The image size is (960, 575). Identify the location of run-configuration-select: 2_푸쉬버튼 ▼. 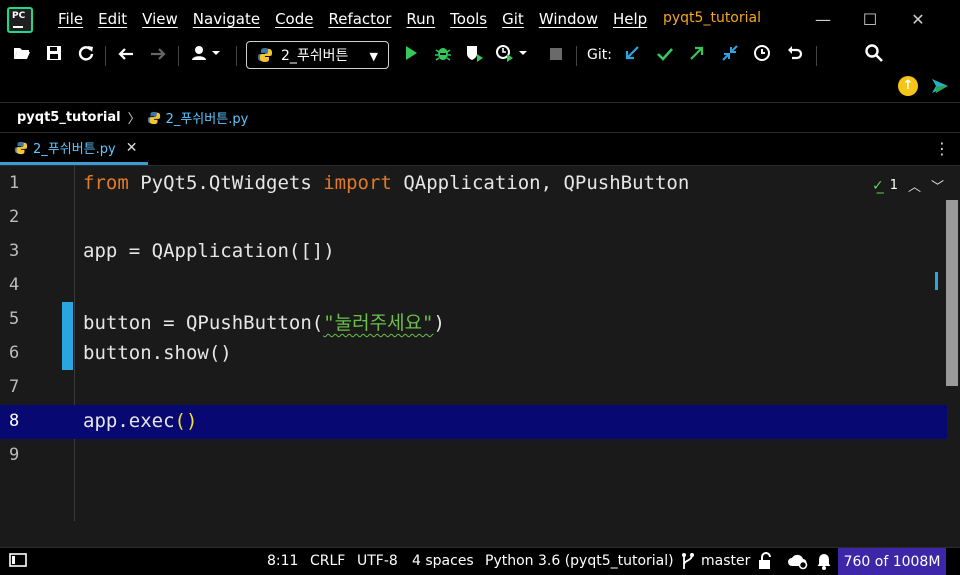
(317, 55).